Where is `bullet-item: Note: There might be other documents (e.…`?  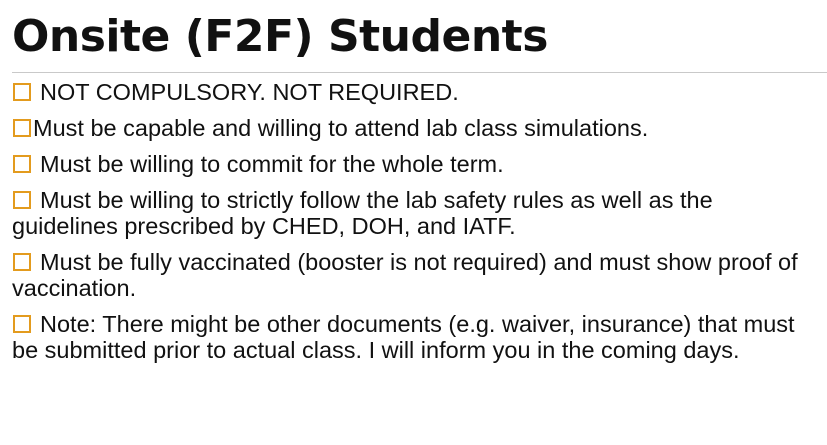
bullet-item: Note: There might be other documents (e.… is located at coordinates (414, 337).